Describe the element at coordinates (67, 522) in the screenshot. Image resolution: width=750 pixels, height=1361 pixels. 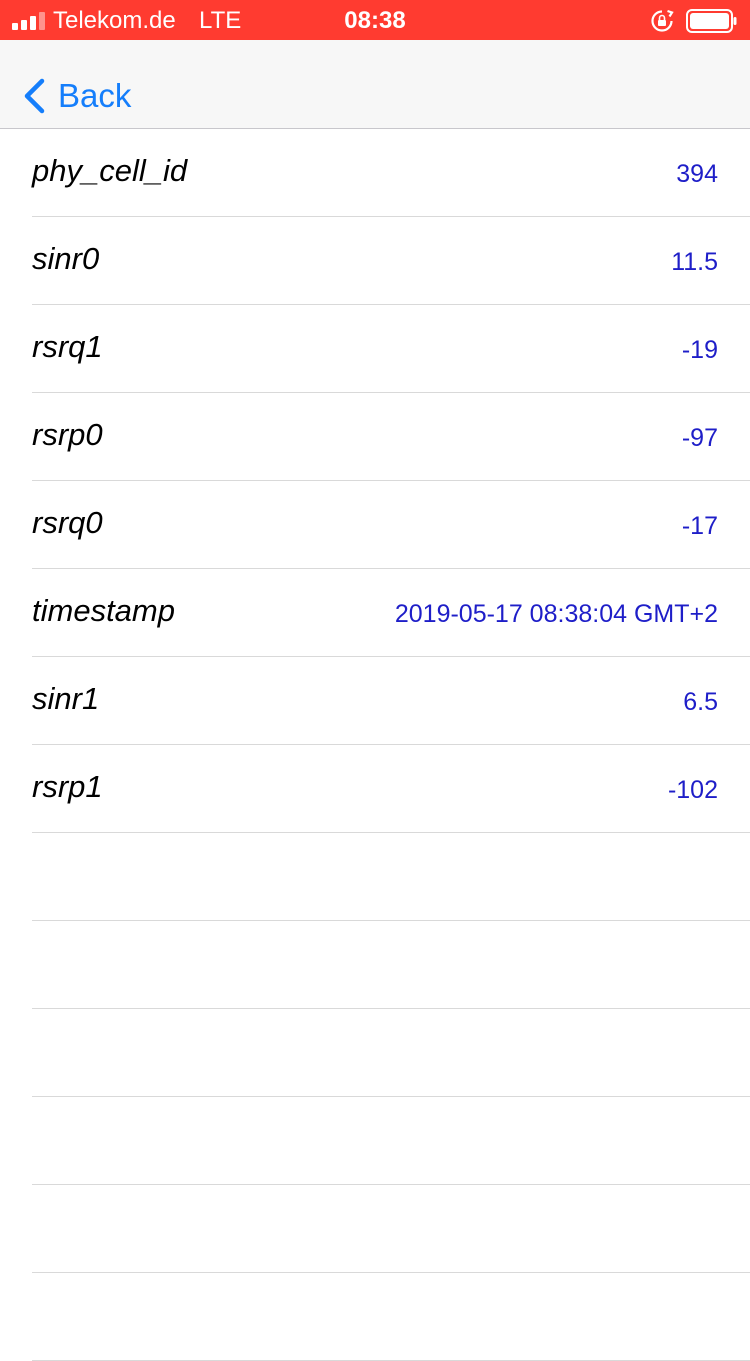
I see `property-key: rsrq0` at that location.